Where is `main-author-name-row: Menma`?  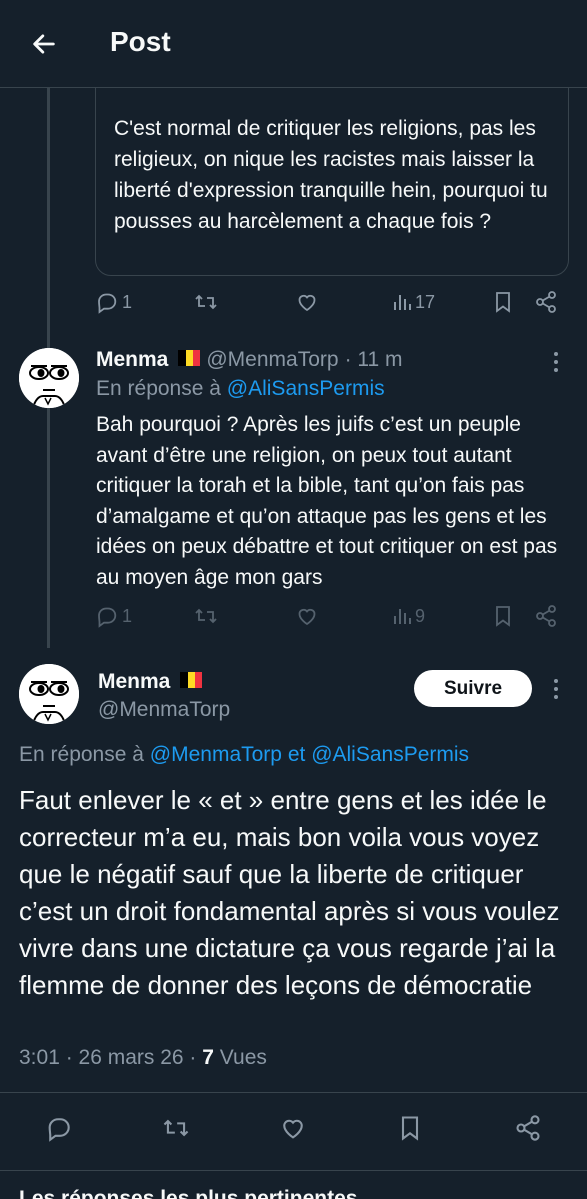 main-author-name-row: Menma is located at coordinates (150, 682).